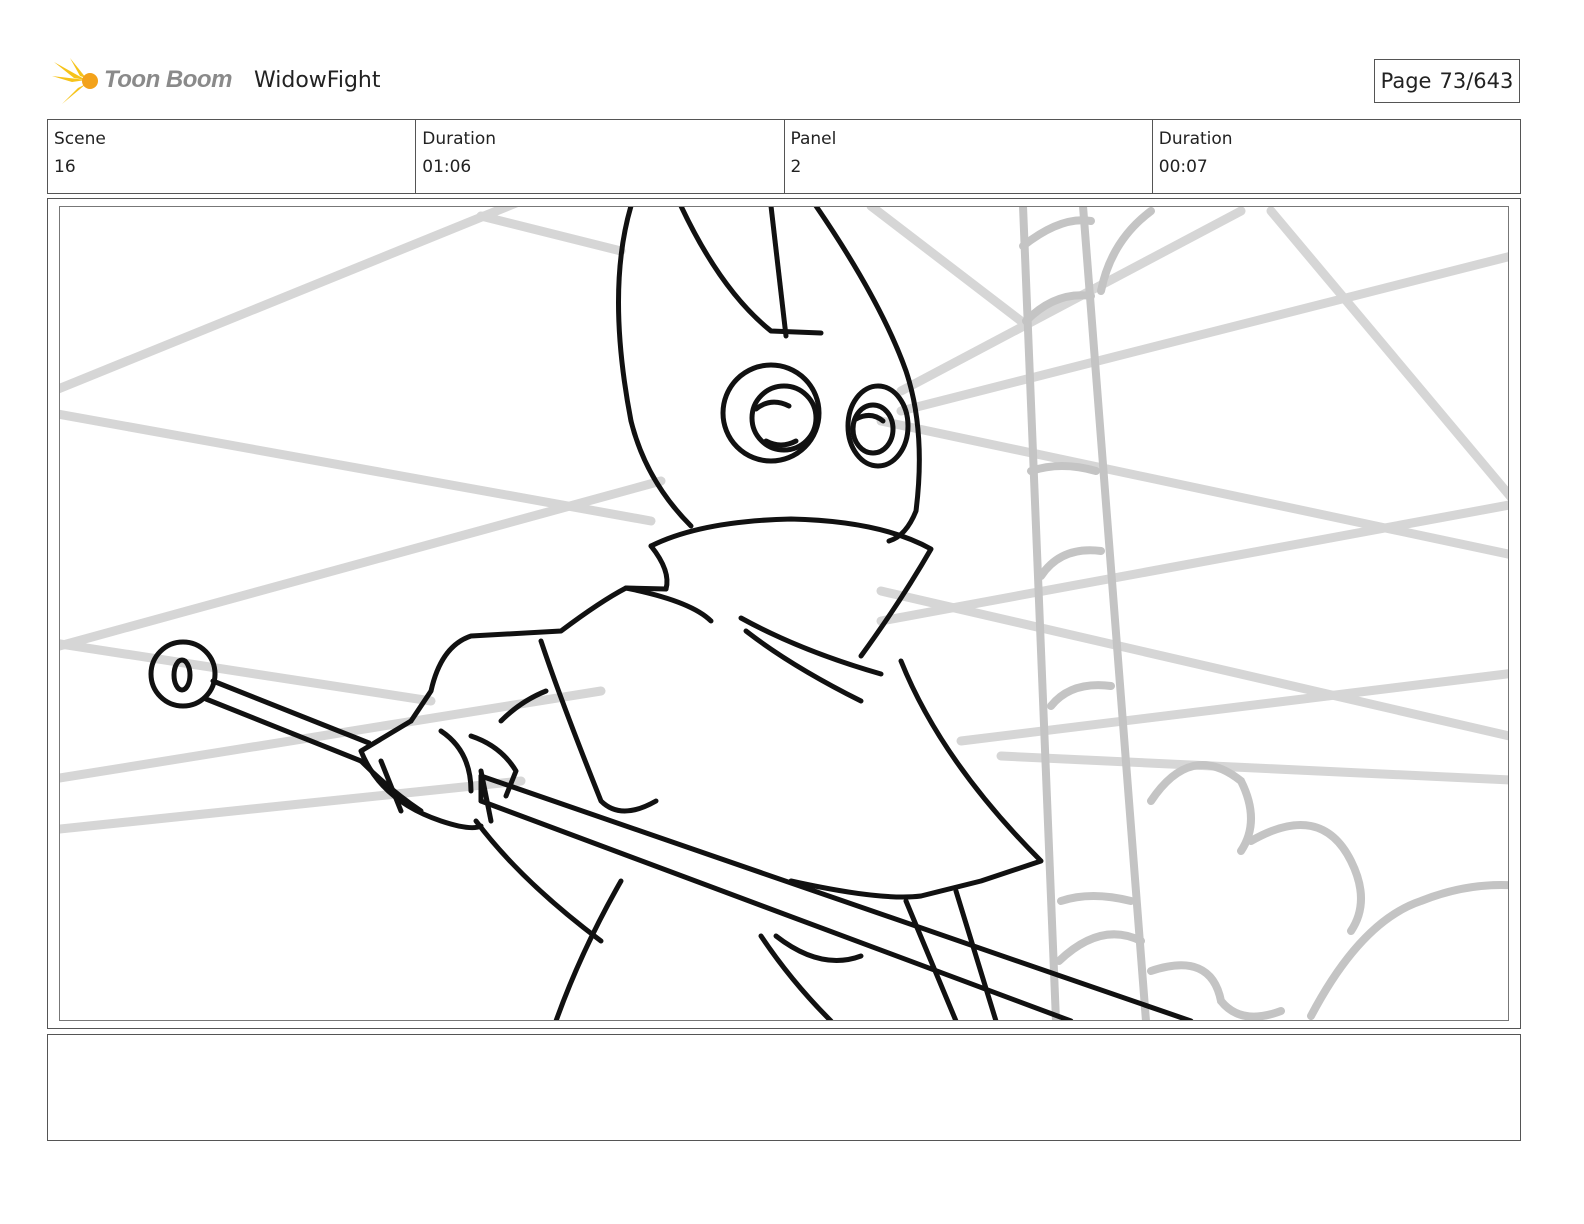 Image resolution: width=1584 pixels, height=1224 pixels. What do you see at coordinates (168, 79) in the screenshot?
I see `brand-name: Toon Boom` at bounding box center [168, 79].